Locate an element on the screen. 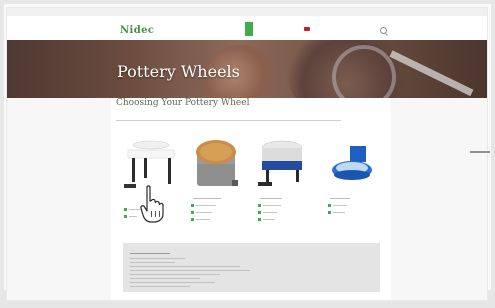 The width and height of the screenshot is (495, 308). card-4-bullets is located at coordinates (355, 209).